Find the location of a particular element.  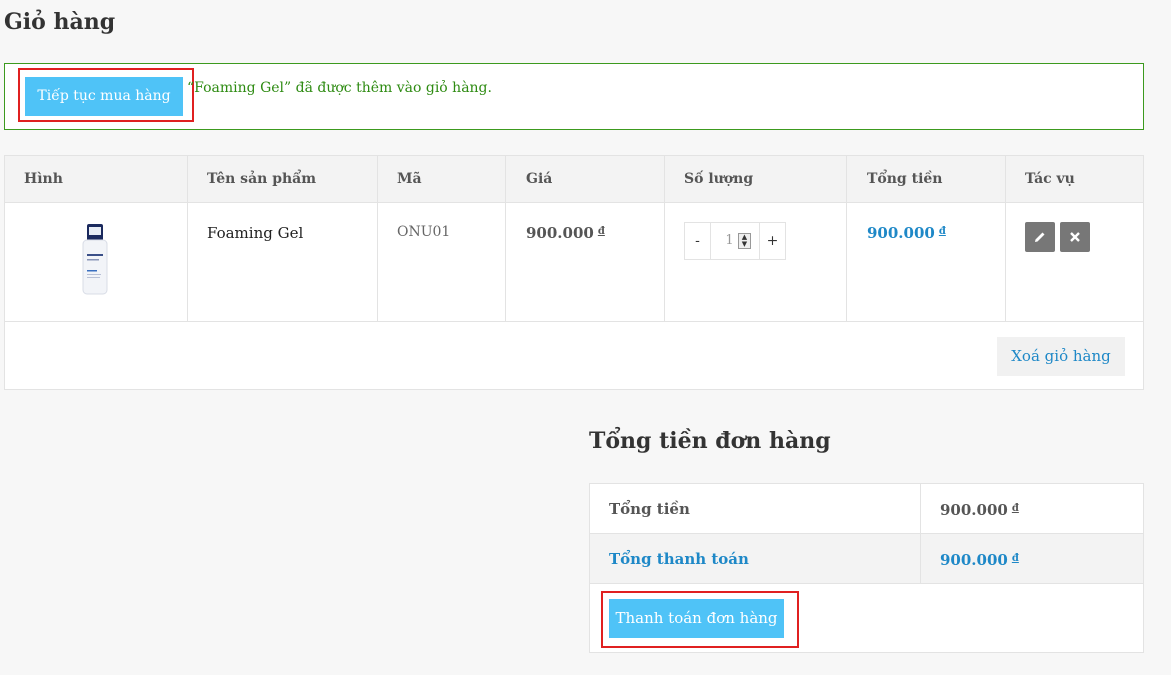

product-line-total: 900.000 đ is located at coordinates (906, 233).